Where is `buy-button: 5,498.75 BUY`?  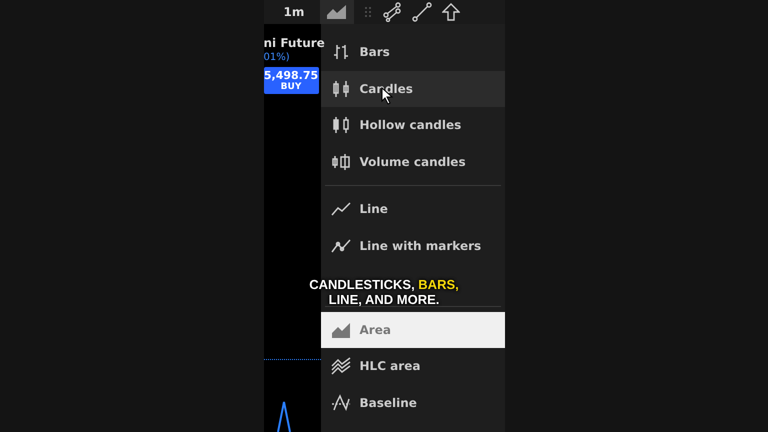
buy-button: 5,498.75 BUY is located at coordinates (291, 80).